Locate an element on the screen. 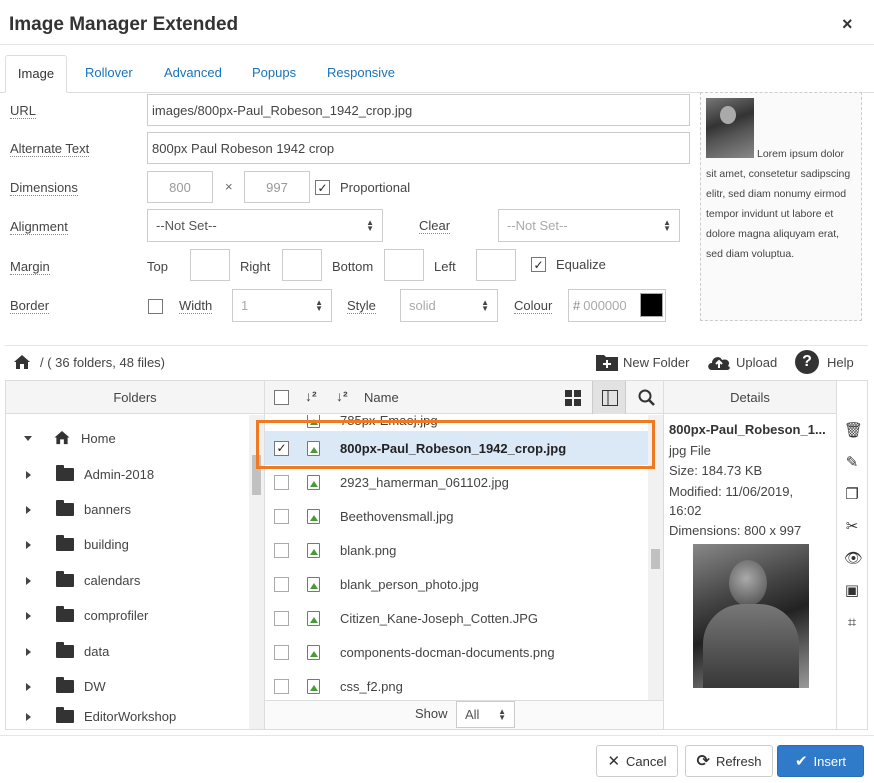 The image size is (874, 783). margin-top-input is located at coordinates (210, 265).